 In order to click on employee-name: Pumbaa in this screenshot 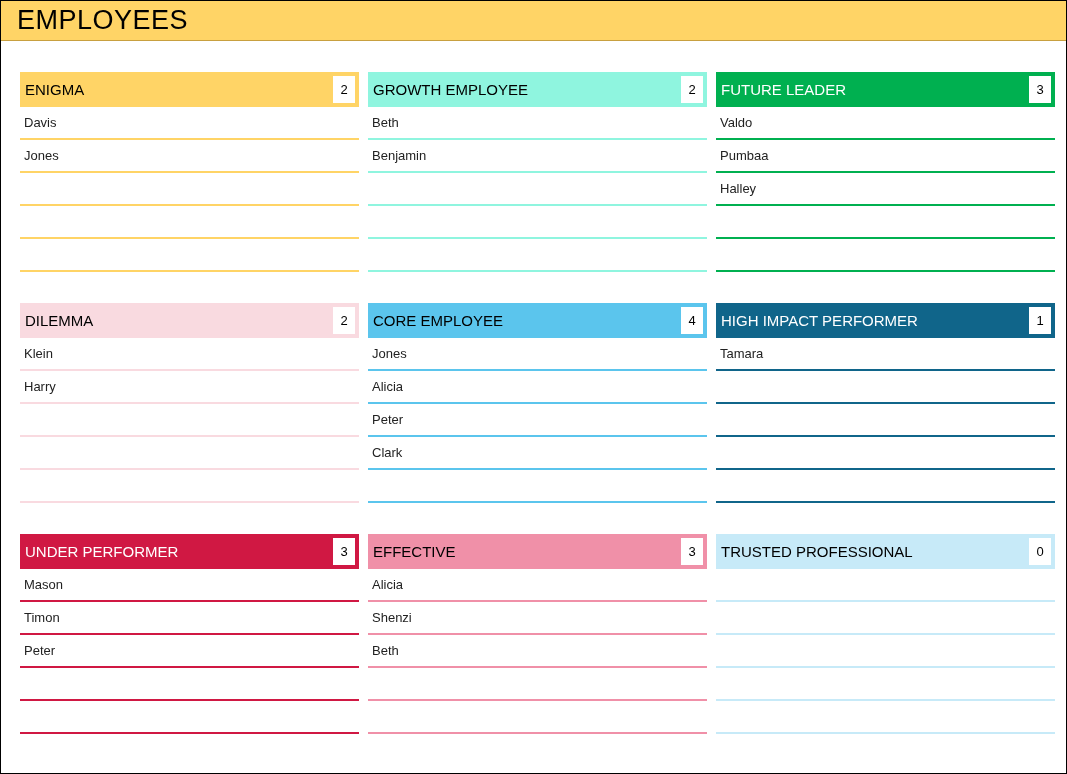, I will do `click(744, 155)`.